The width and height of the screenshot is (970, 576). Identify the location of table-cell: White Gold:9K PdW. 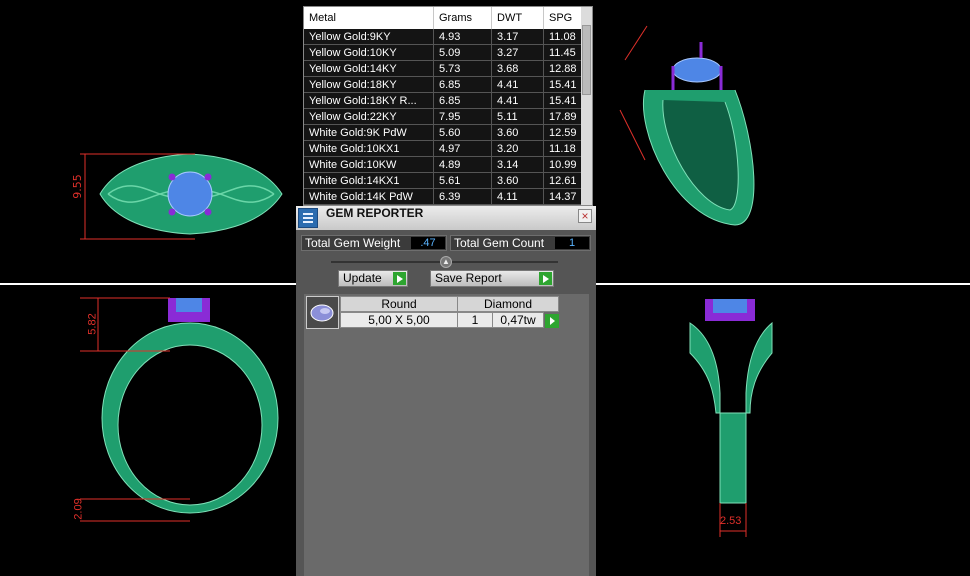
(369, 132).